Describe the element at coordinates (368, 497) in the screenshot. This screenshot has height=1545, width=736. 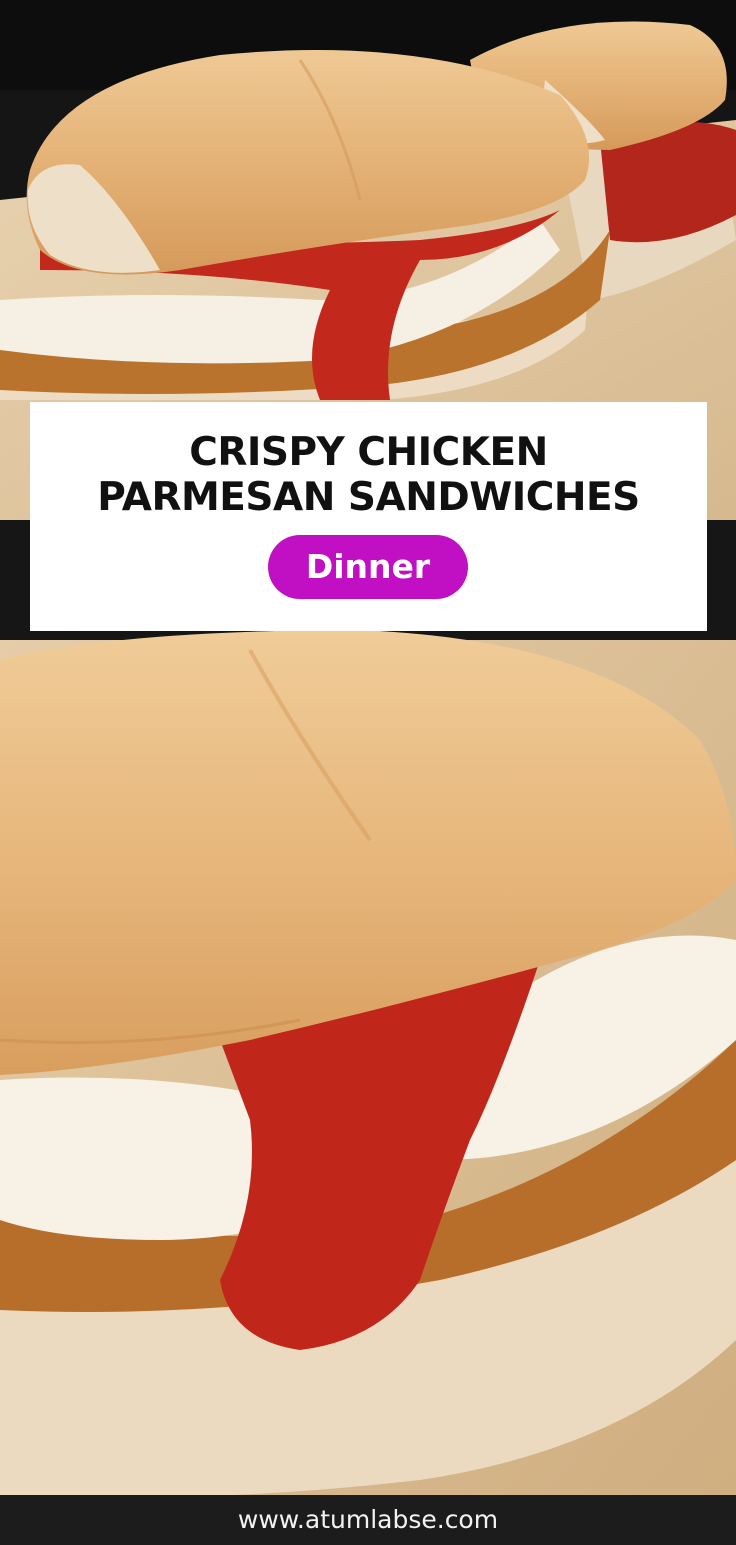
I see `recipe-title-line-2: PARMESAN SANDWICHES` at that location.